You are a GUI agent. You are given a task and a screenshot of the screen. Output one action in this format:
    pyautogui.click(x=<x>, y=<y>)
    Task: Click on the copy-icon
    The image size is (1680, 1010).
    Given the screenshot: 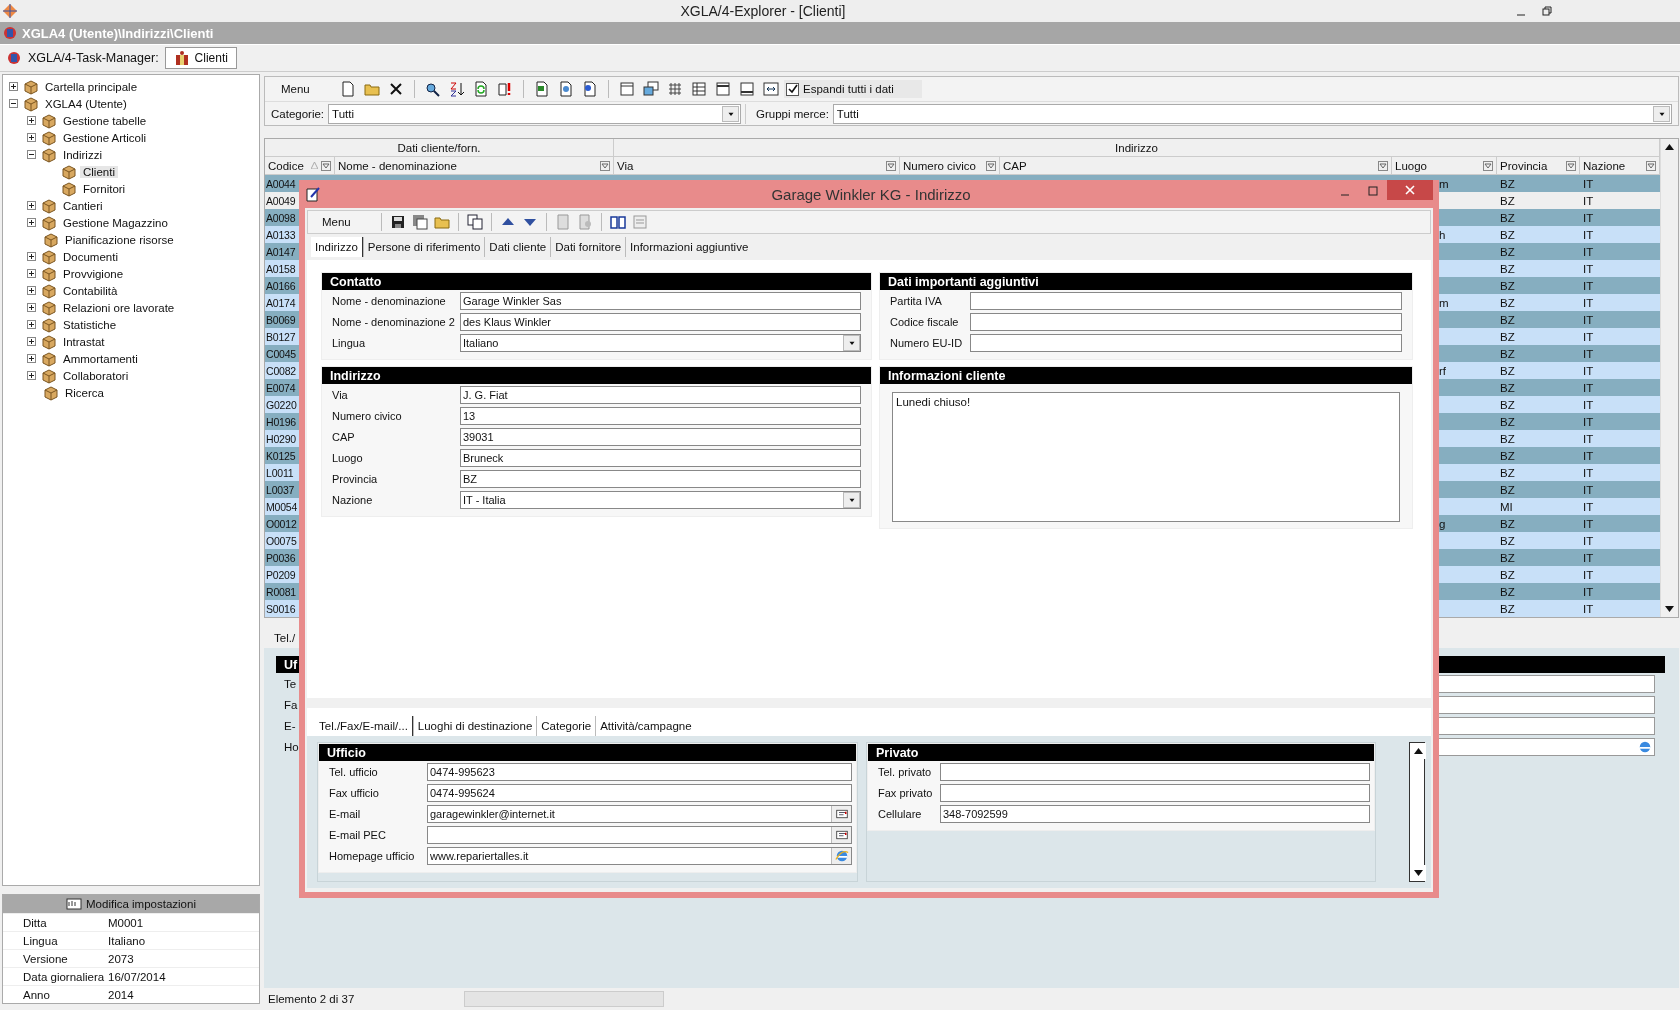 What is the action you would take?
    pyautogui.click(x=475, y=222)
    